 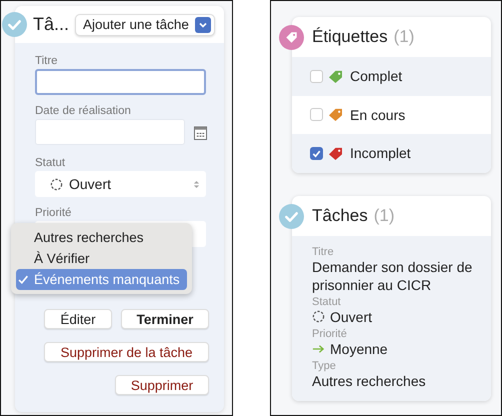 I want to click on detail-value: Demander son dossier de prisonnier au CICR, so click(x=393, y=276).